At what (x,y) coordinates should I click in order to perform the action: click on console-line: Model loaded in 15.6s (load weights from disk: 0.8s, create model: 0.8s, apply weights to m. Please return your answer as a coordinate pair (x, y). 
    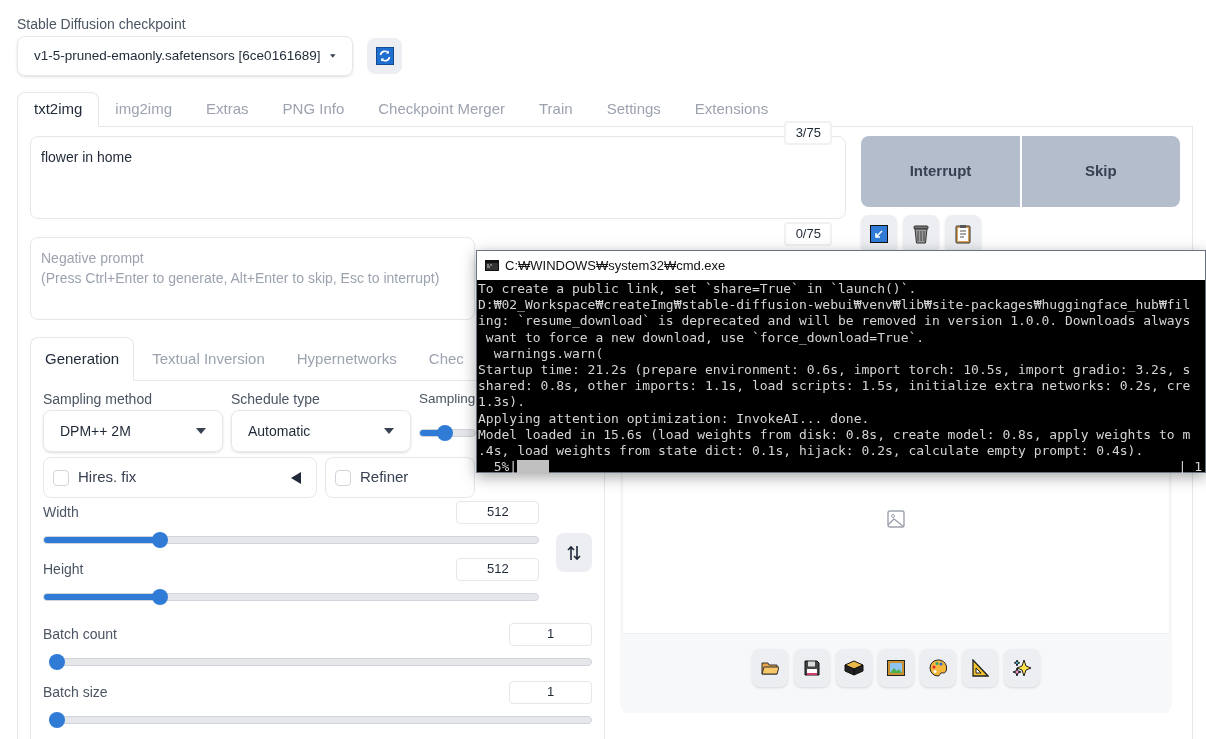
    Looking at the image, I should click on (834, 435).